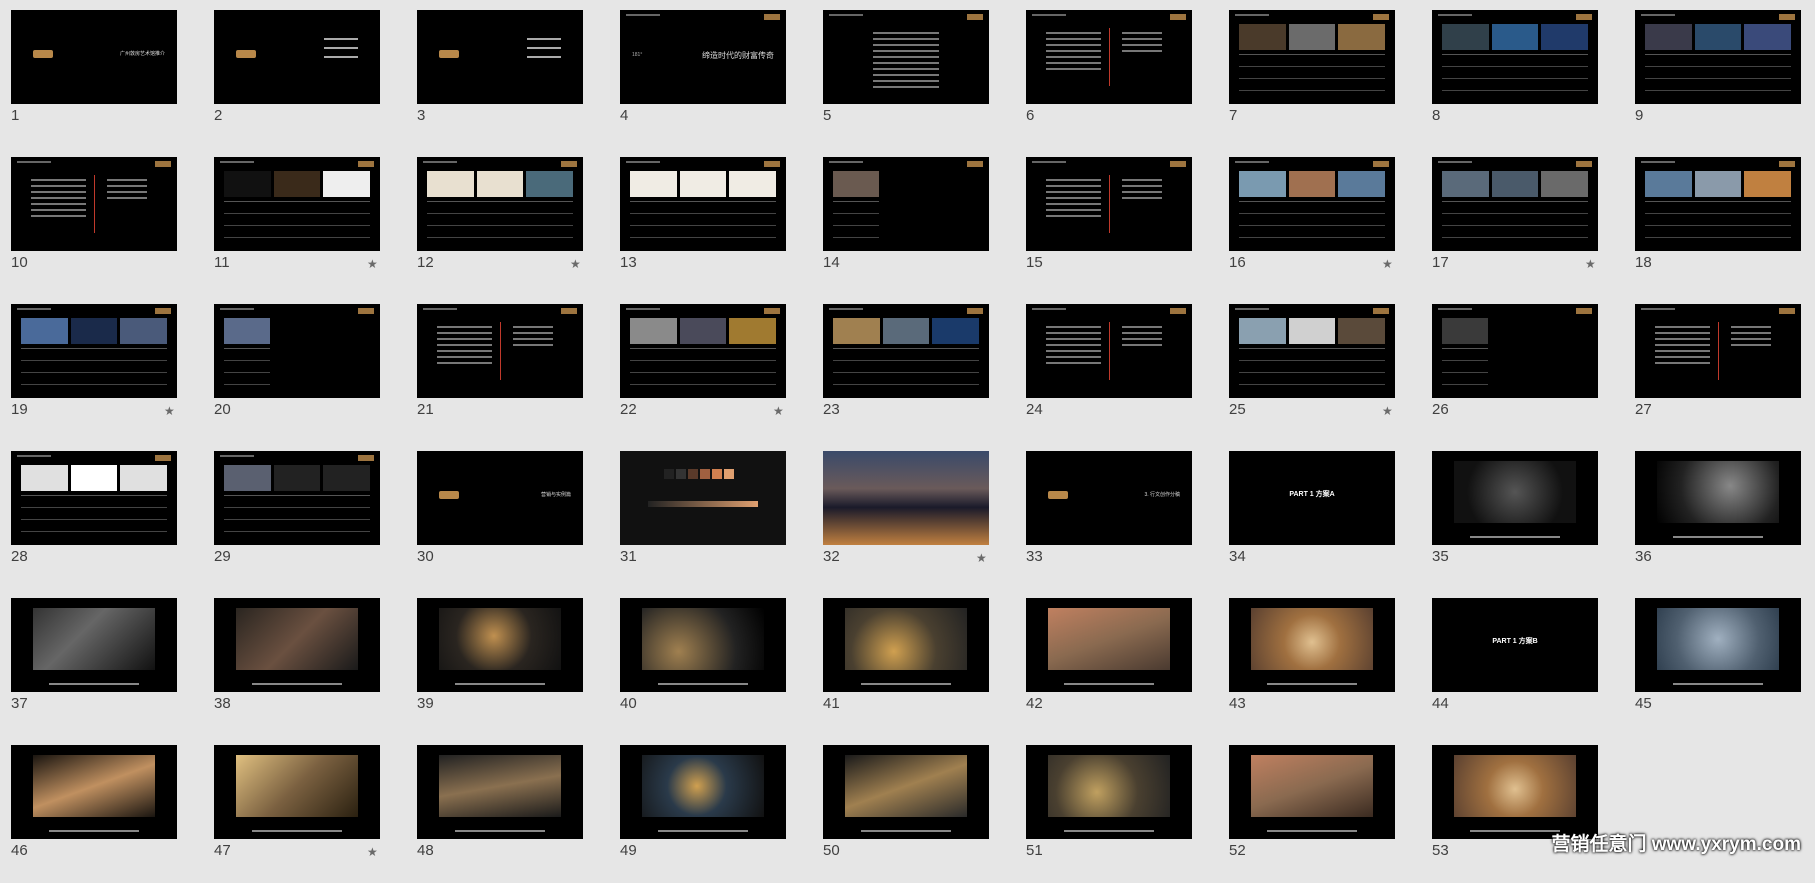  I want to click on slide-cell: 10, so click(102, 221).